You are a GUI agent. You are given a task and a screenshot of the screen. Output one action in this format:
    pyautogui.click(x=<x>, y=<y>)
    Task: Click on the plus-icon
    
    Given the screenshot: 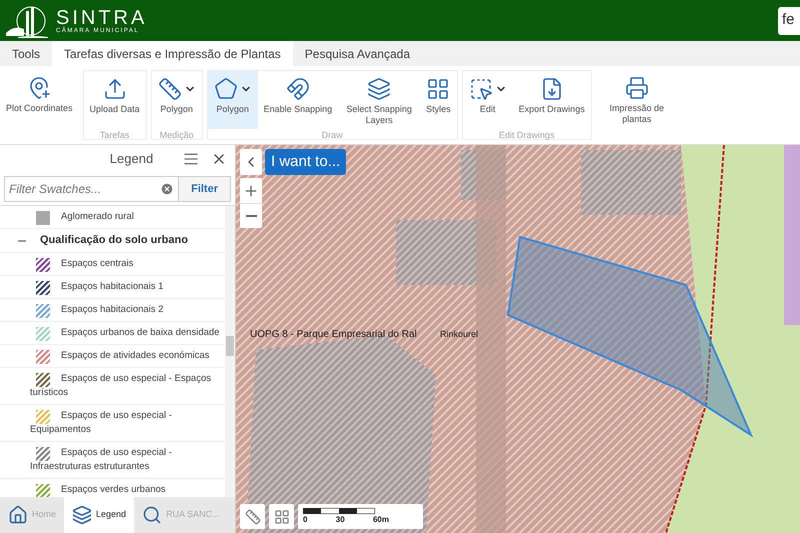 What is the action you would take?
    pyautogui.click(x=251, y=190)
    